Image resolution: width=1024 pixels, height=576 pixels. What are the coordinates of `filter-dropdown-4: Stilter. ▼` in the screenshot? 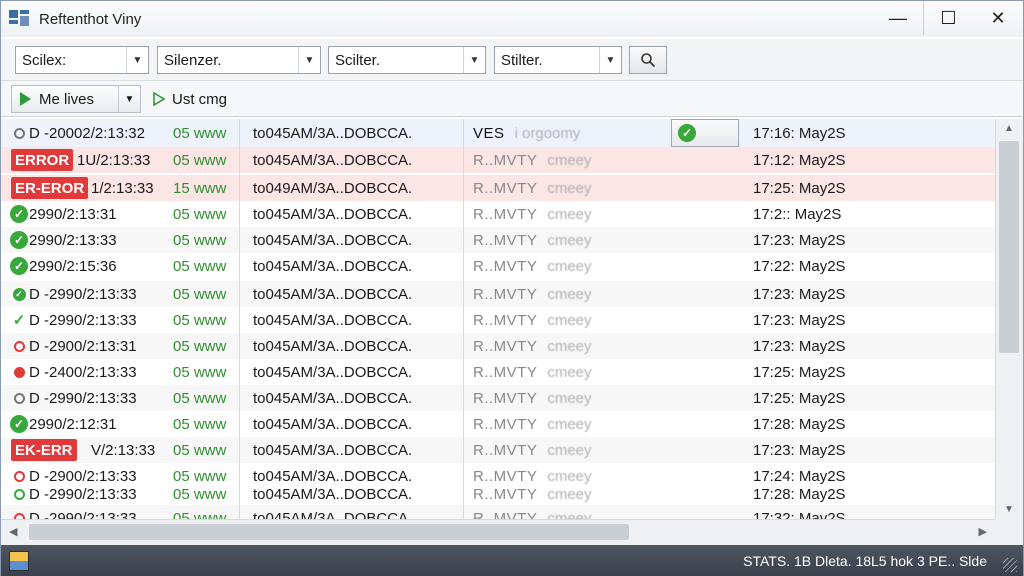 It's located at (558, 60).